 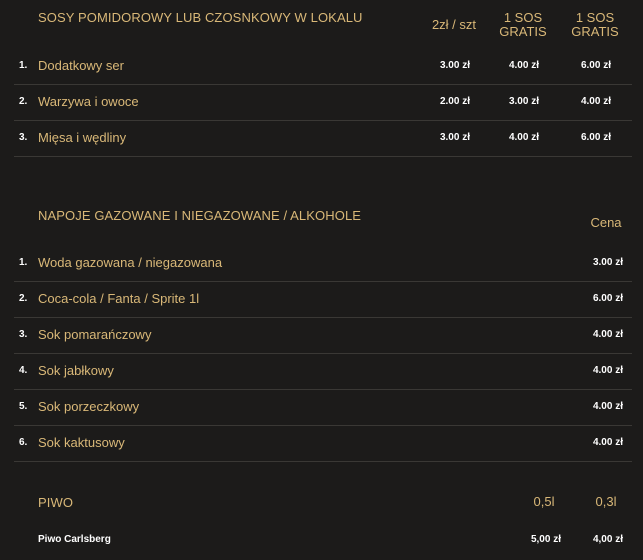 What do you see at coordinates (200, 17) in the screenshot?
I see `sauces-title: SOSY POMIDOROWY LUB CZOSNKOWY W LOKALU` at bounding box center [200, 17].